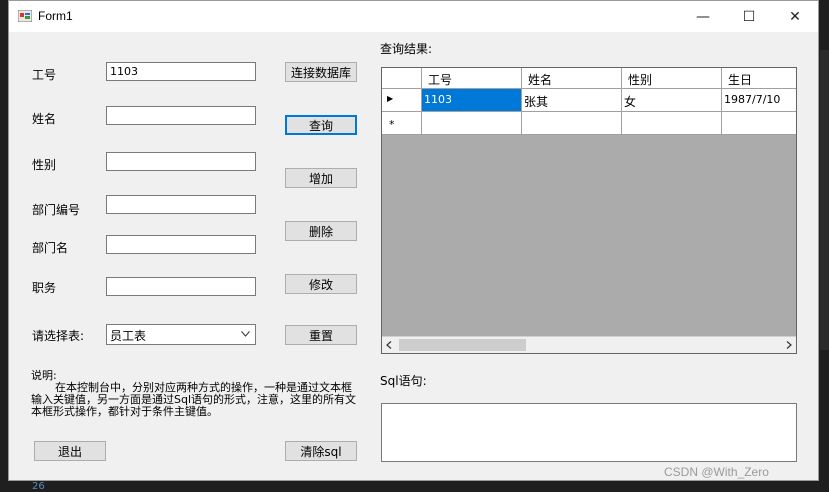 This screenshot has width=829, height=492. Describe the element at coordinates (181, 71) in the screenshot. I see `emp-id-input: 1103` at that location.